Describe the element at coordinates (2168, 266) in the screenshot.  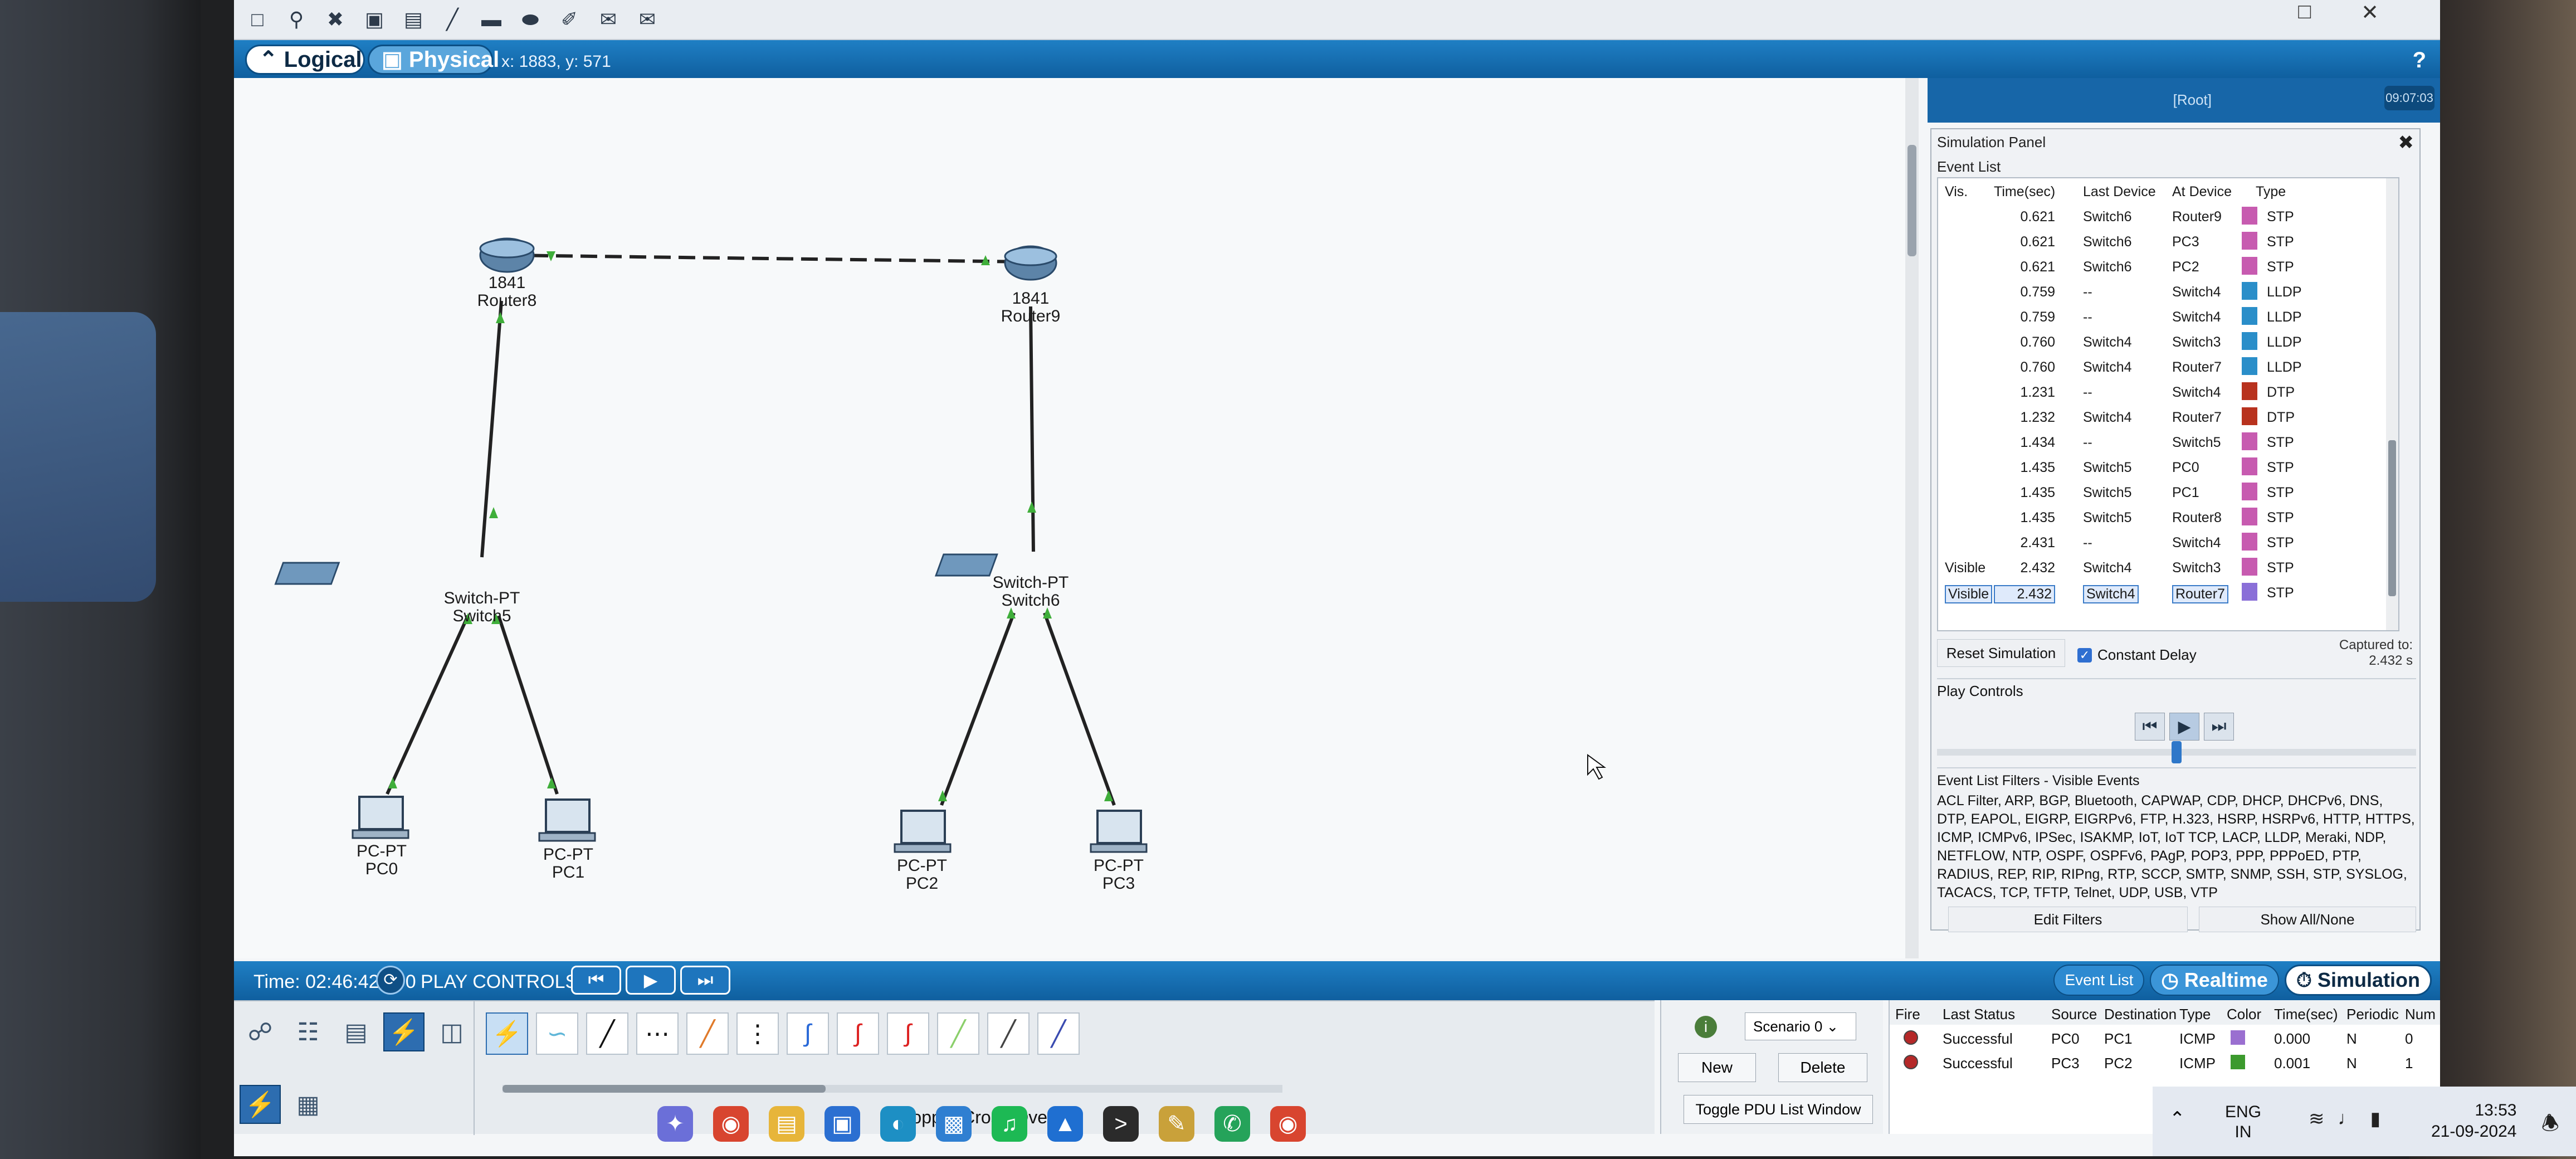
I see `event-row: 0.621 Switch6 PC2 STP` at that location.